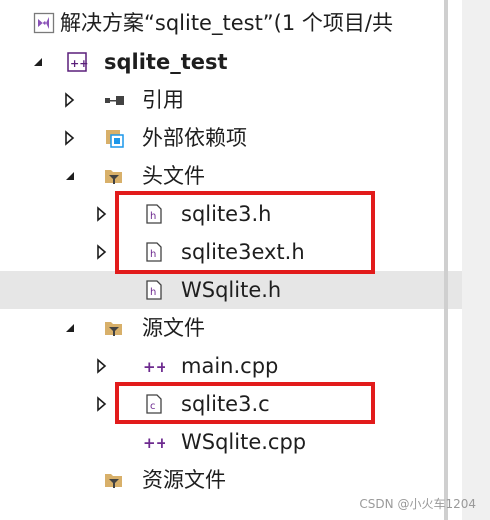 The image size is (490, 520). What do you see at coordinates (166, 62) in the screenshot?
I see `project-label: sqlite_test` at bounding box center [166, 62].